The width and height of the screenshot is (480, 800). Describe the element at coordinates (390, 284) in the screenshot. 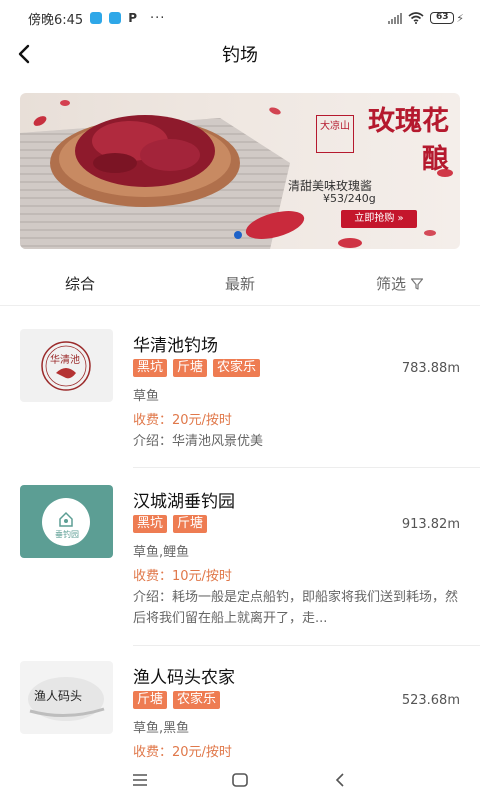

I see `tab-filter-label: 筛选` at that location.